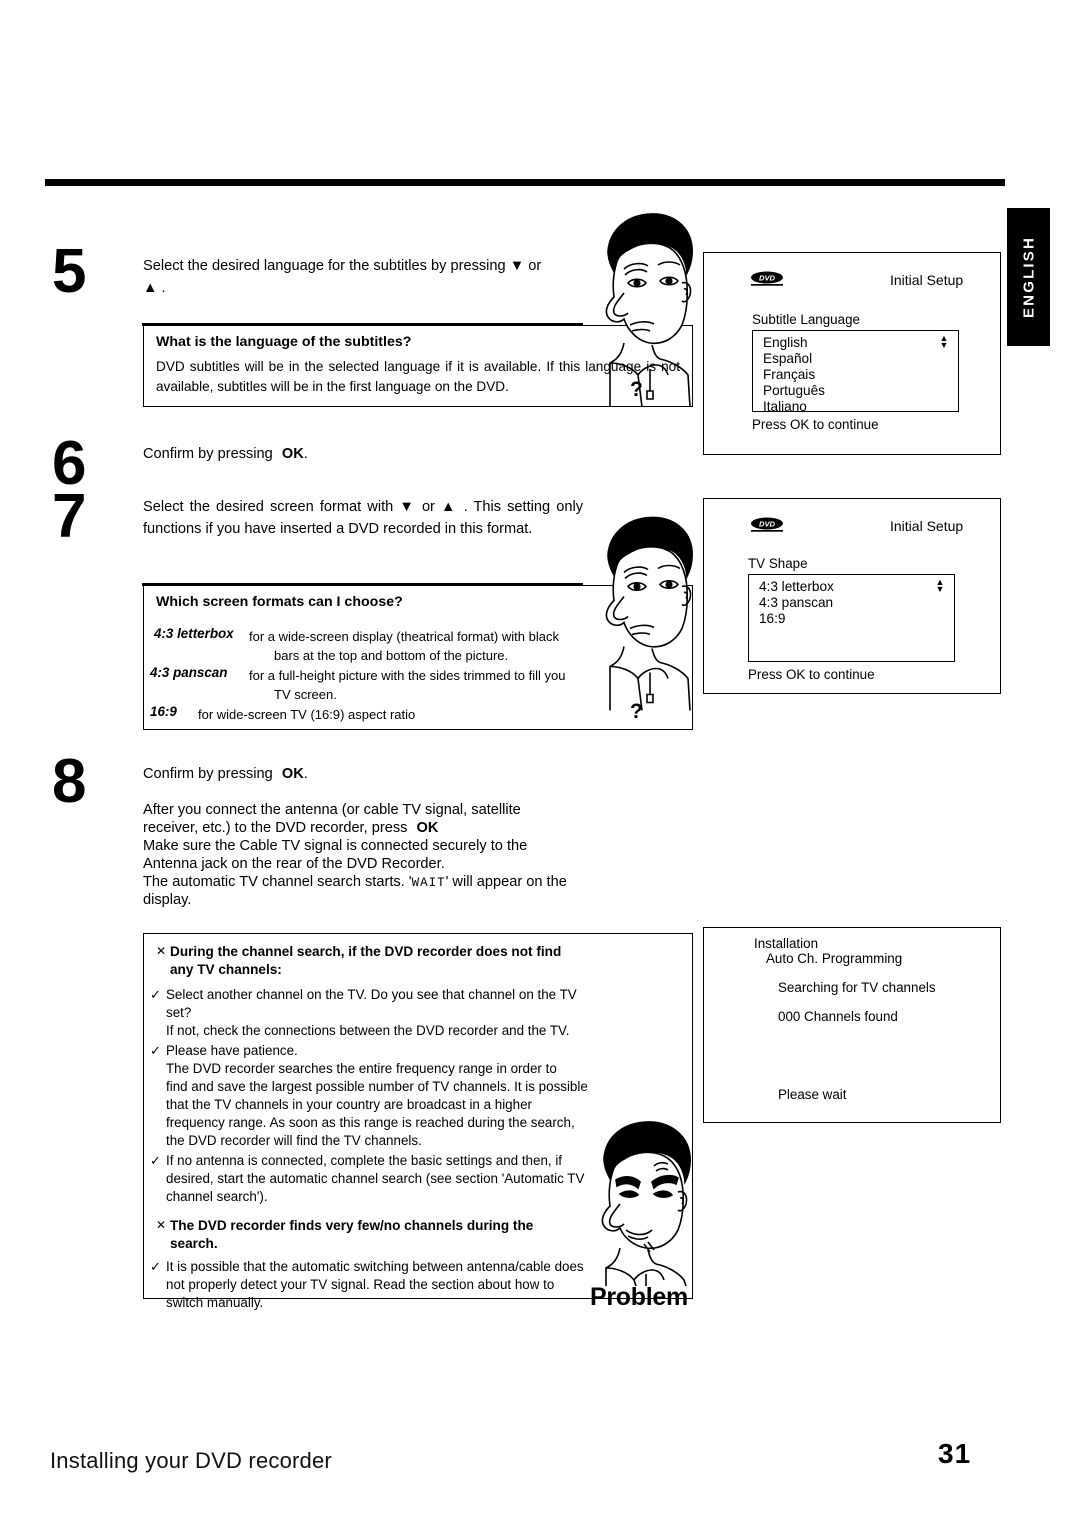  Describe the element at coordinates (191, 1460) in the screenshot. I see `footer-section-title: Installing your DVD recorder` at that location.